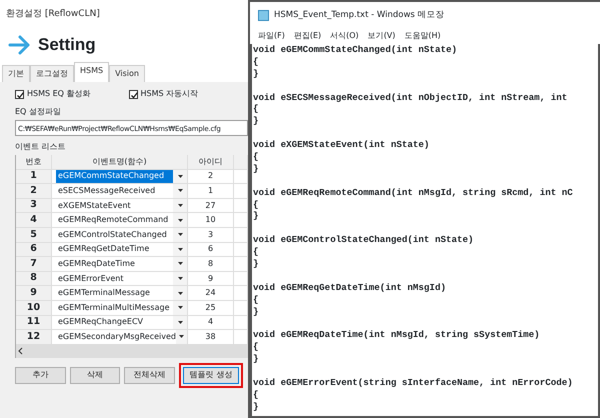 The height and width of the screenshot is (418, 600). What do you see at coordinates (34, 293) in the screenshot?
I see `row-number: 9` at bounding box center [34, 293].